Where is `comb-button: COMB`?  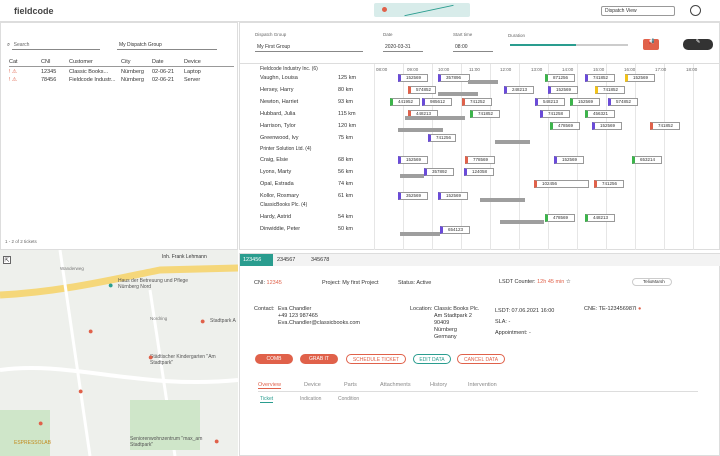 comb-button: COMB is located at coordinates (274, 359).